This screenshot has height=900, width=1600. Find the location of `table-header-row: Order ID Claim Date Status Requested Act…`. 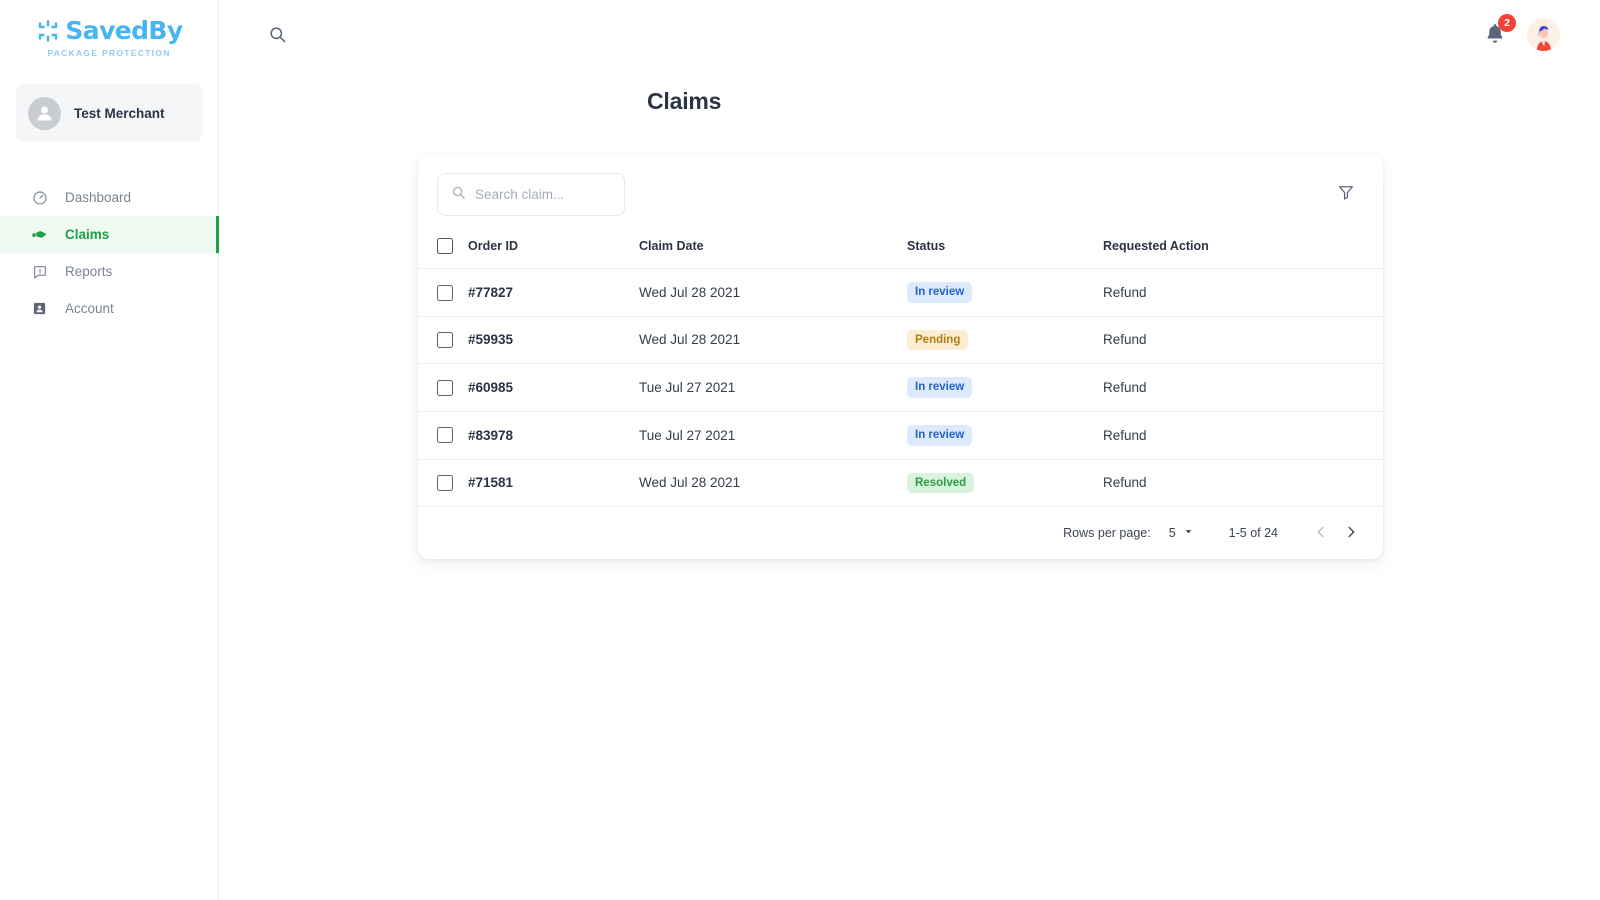

table-header-row: Order ID Claim Date Status Requested Act… is located at coordinates (900, 250).